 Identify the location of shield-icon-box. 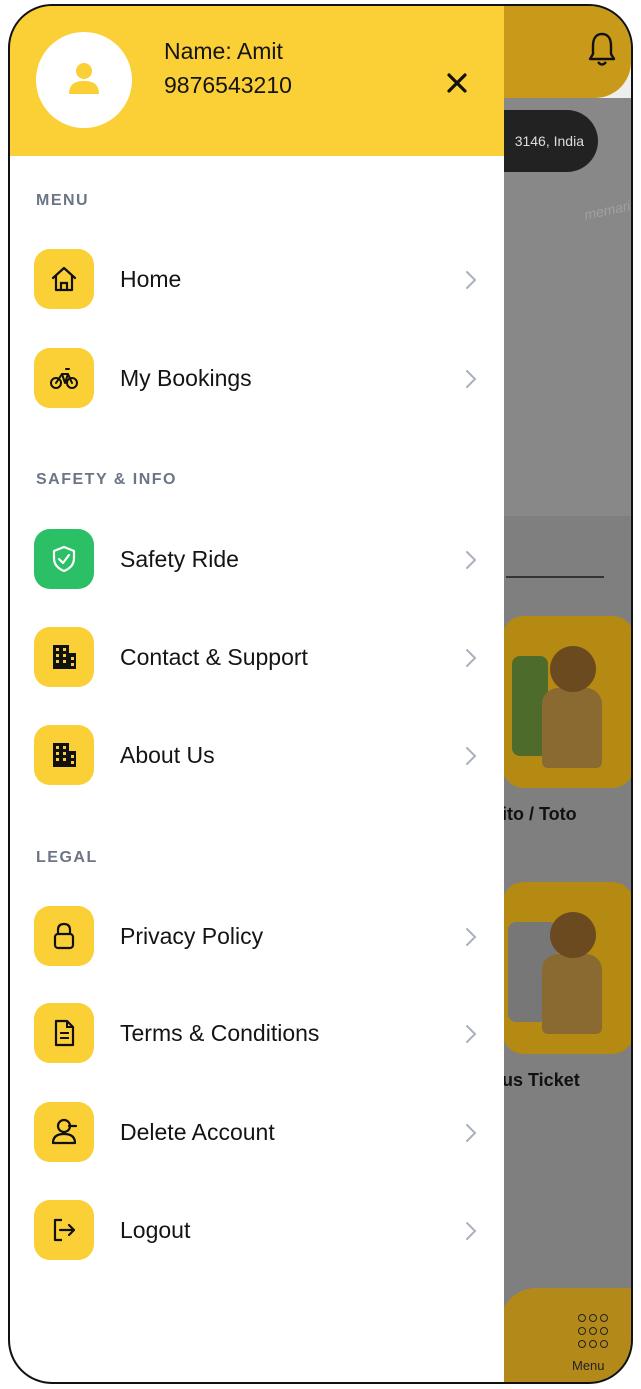
(64, 559).